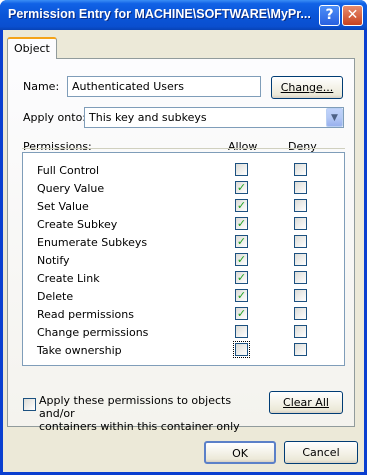  Describe the element at coordinates (53, 260) in the screenshot. I see `permission-name: Notify` at that location.